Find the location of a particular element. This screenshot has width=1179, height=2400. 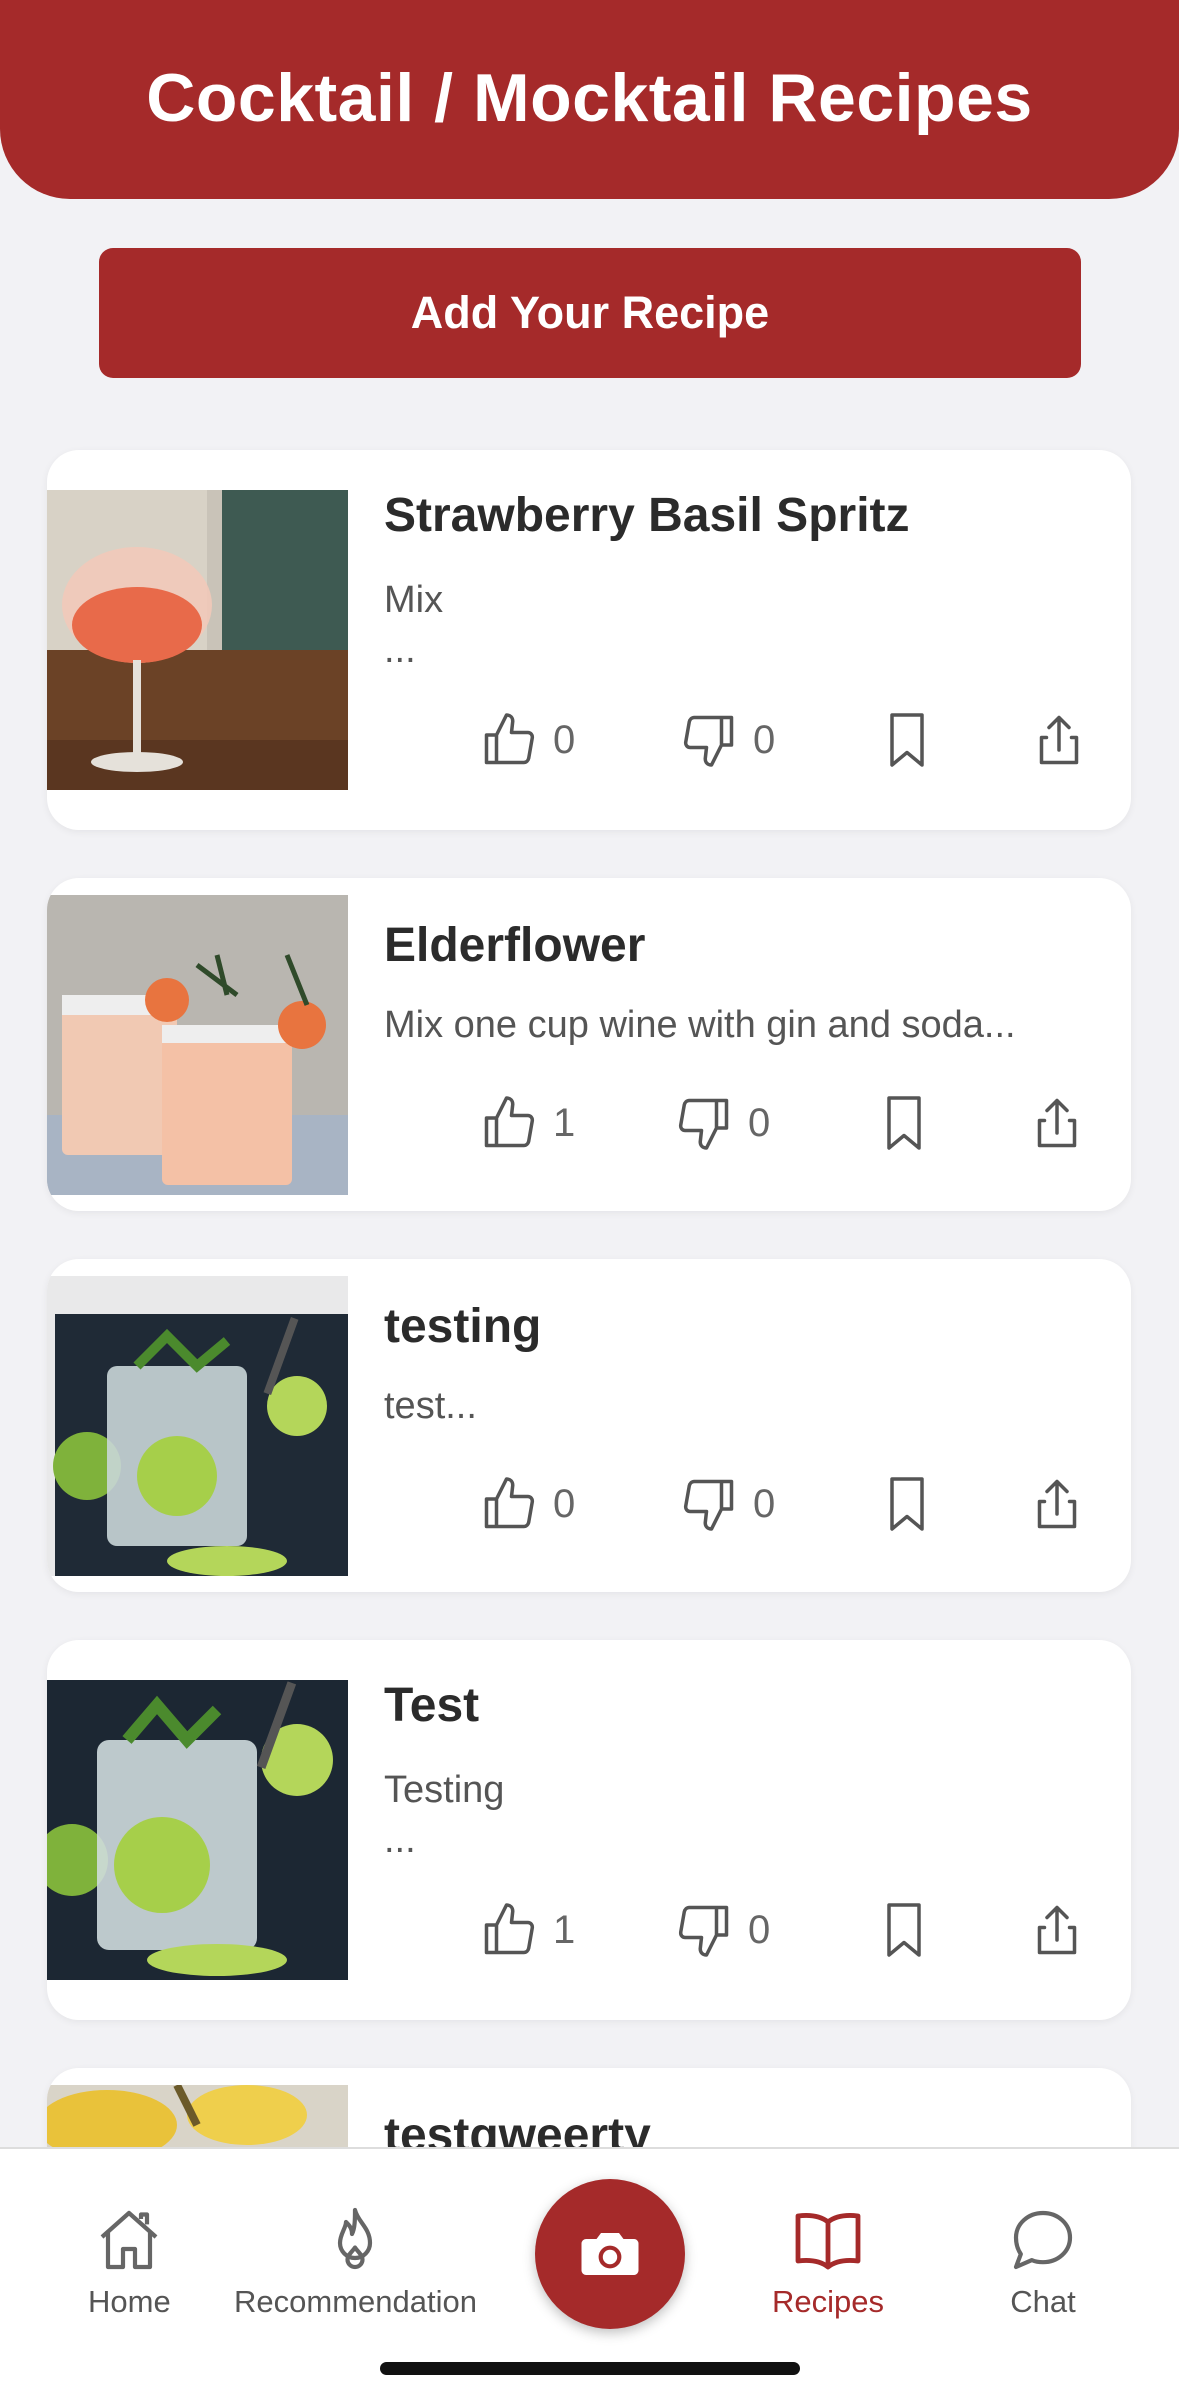

tab-recommendation: Recommendation is located at coordinates (355, 2262).